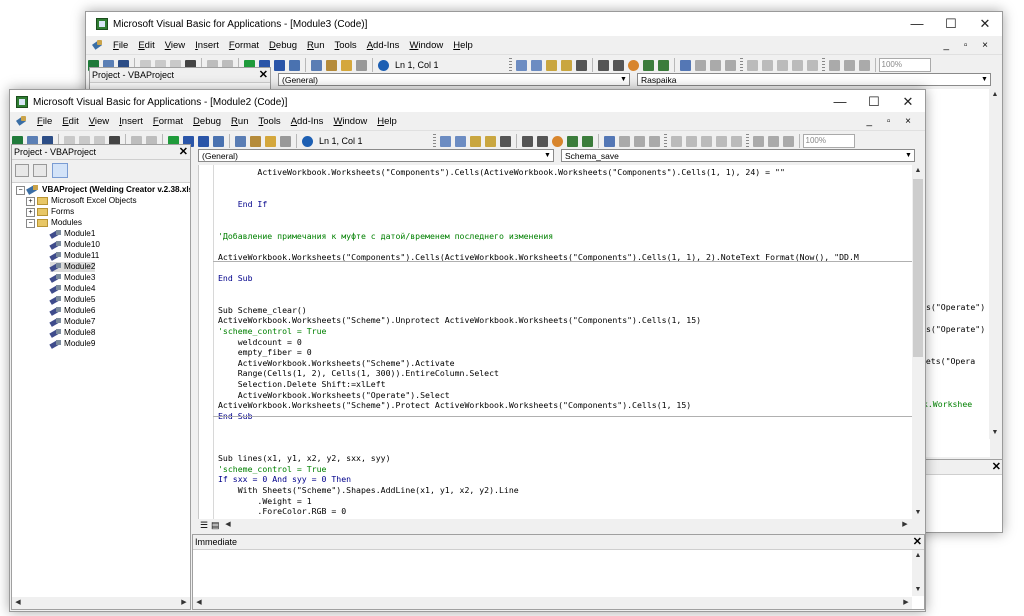 The width and height of the screenshot is (1024, 616). I want to click on watch-icon, so click(812, 65).